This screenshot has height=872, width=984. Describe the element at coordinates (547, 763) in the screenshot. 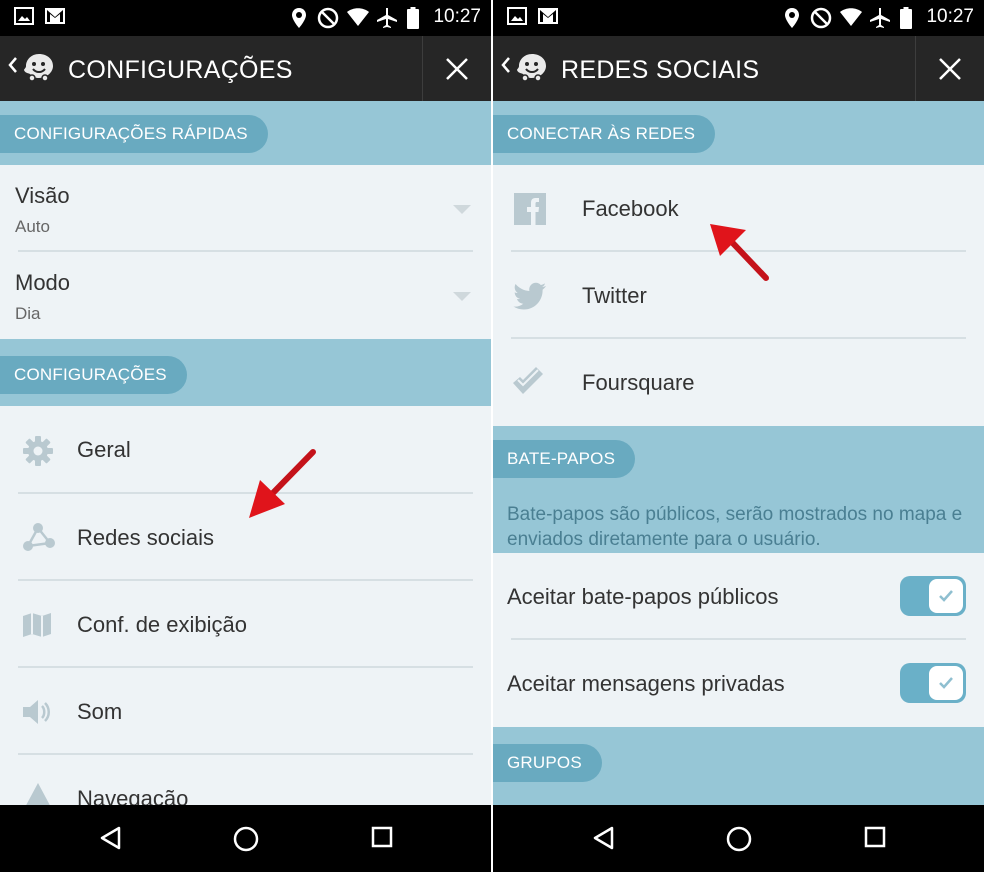

I see `section-title: GRUPOS` at that location.